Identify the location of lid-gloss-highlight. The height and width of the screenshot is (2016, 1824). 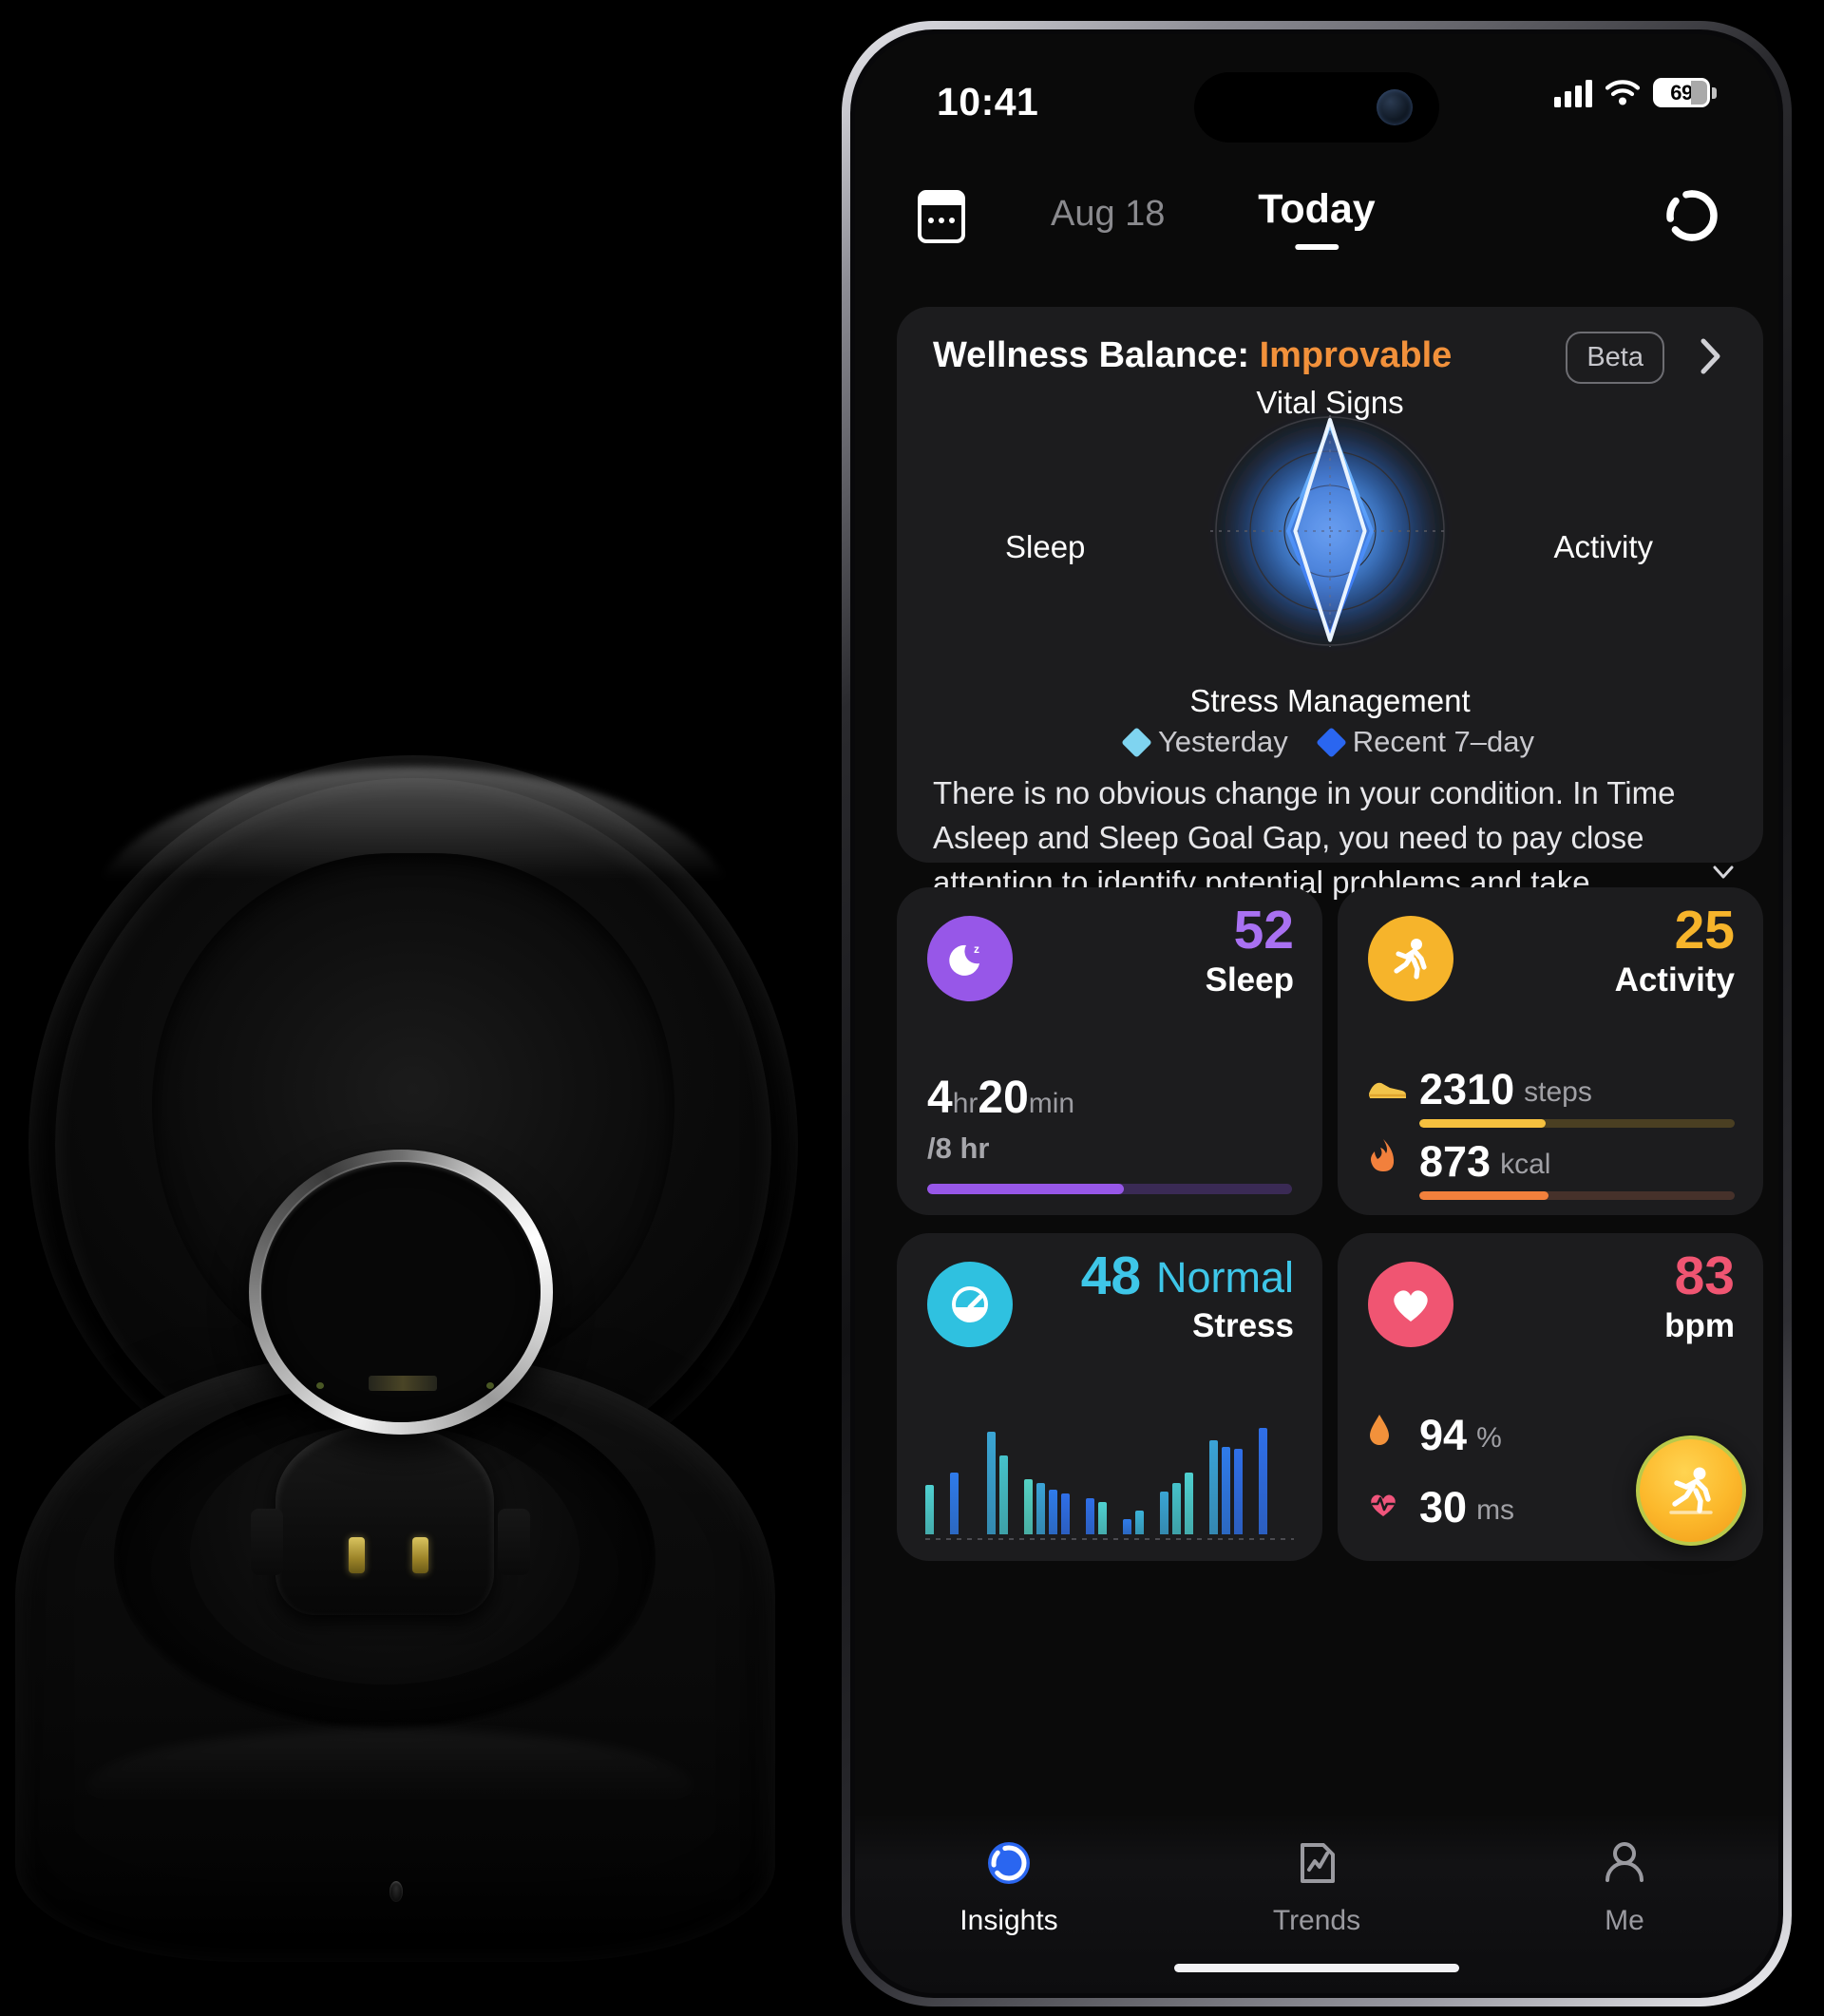
(413, 842).